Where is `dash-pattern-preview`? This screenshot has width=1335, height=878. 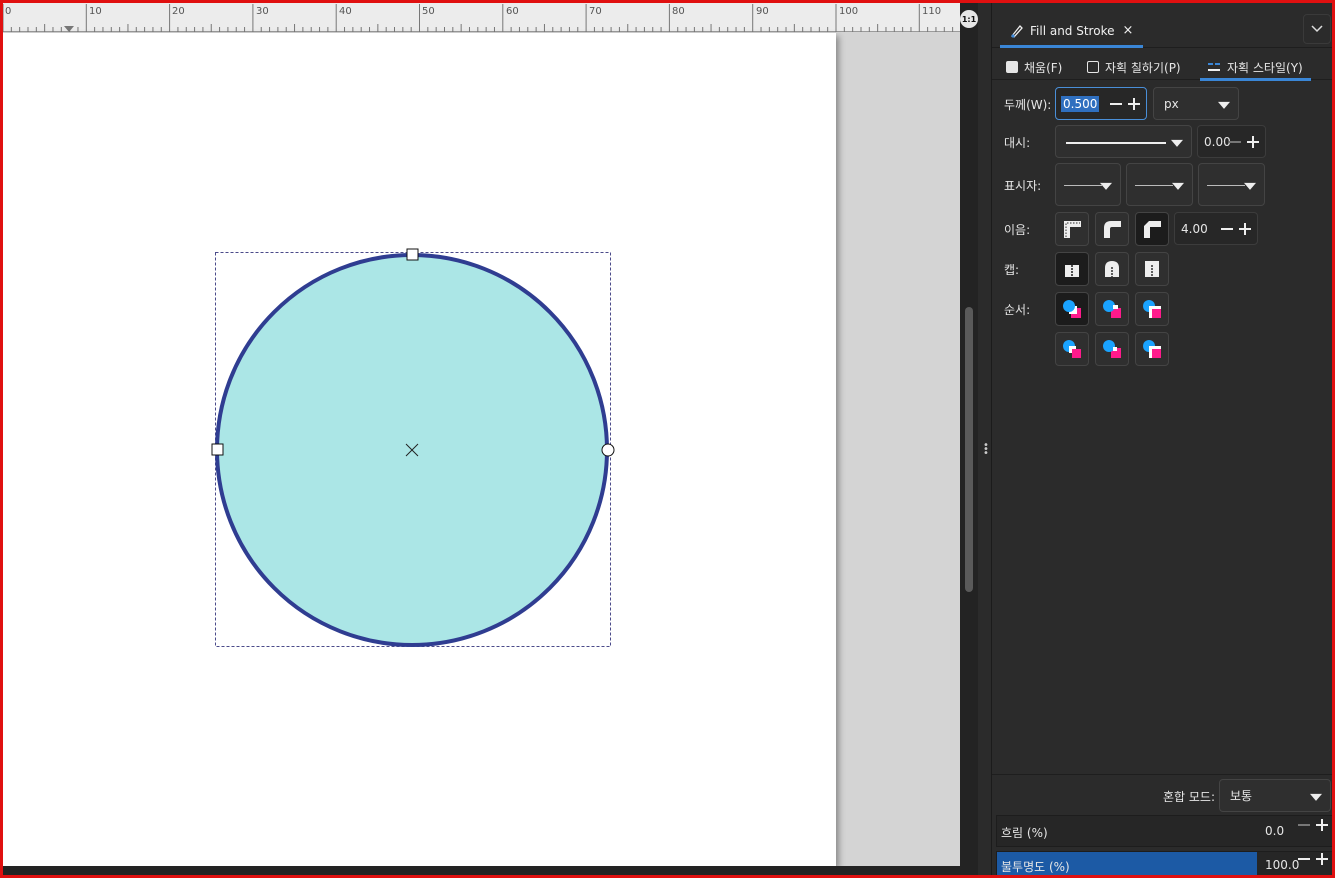 dash-pattern-preview is located at coordinates (1116, 142).